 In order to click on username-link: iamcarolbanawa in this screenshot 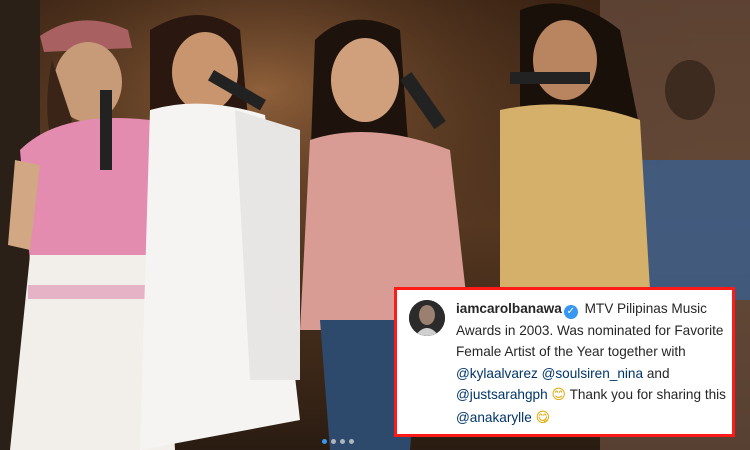, I will do `click(509, 308)`.